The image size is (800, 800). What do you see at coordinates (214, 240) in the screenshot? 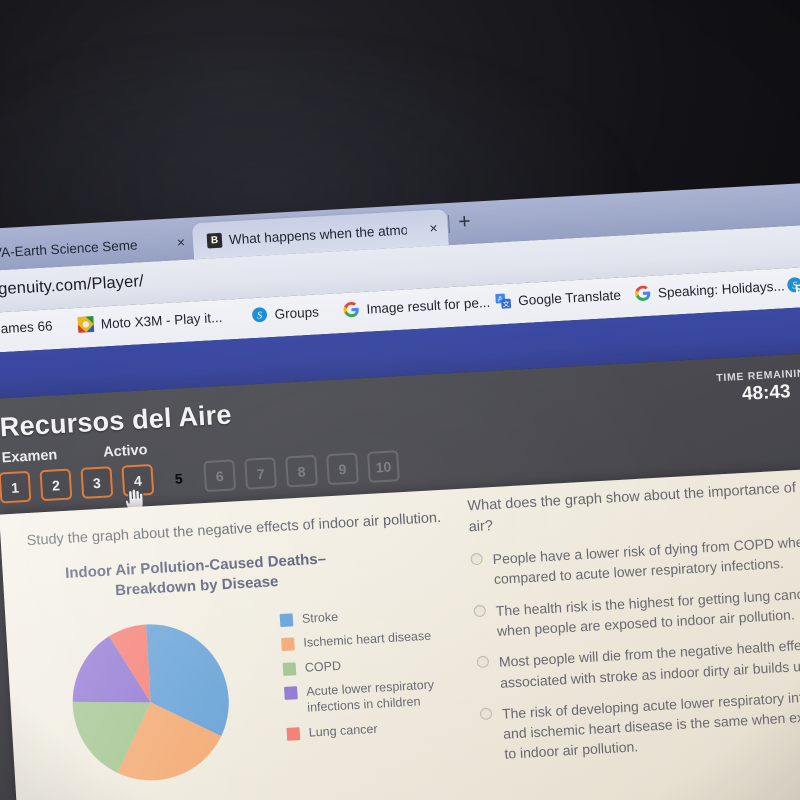
I see `brainly-favicon-icon: B` at bounding box center [214, 240].